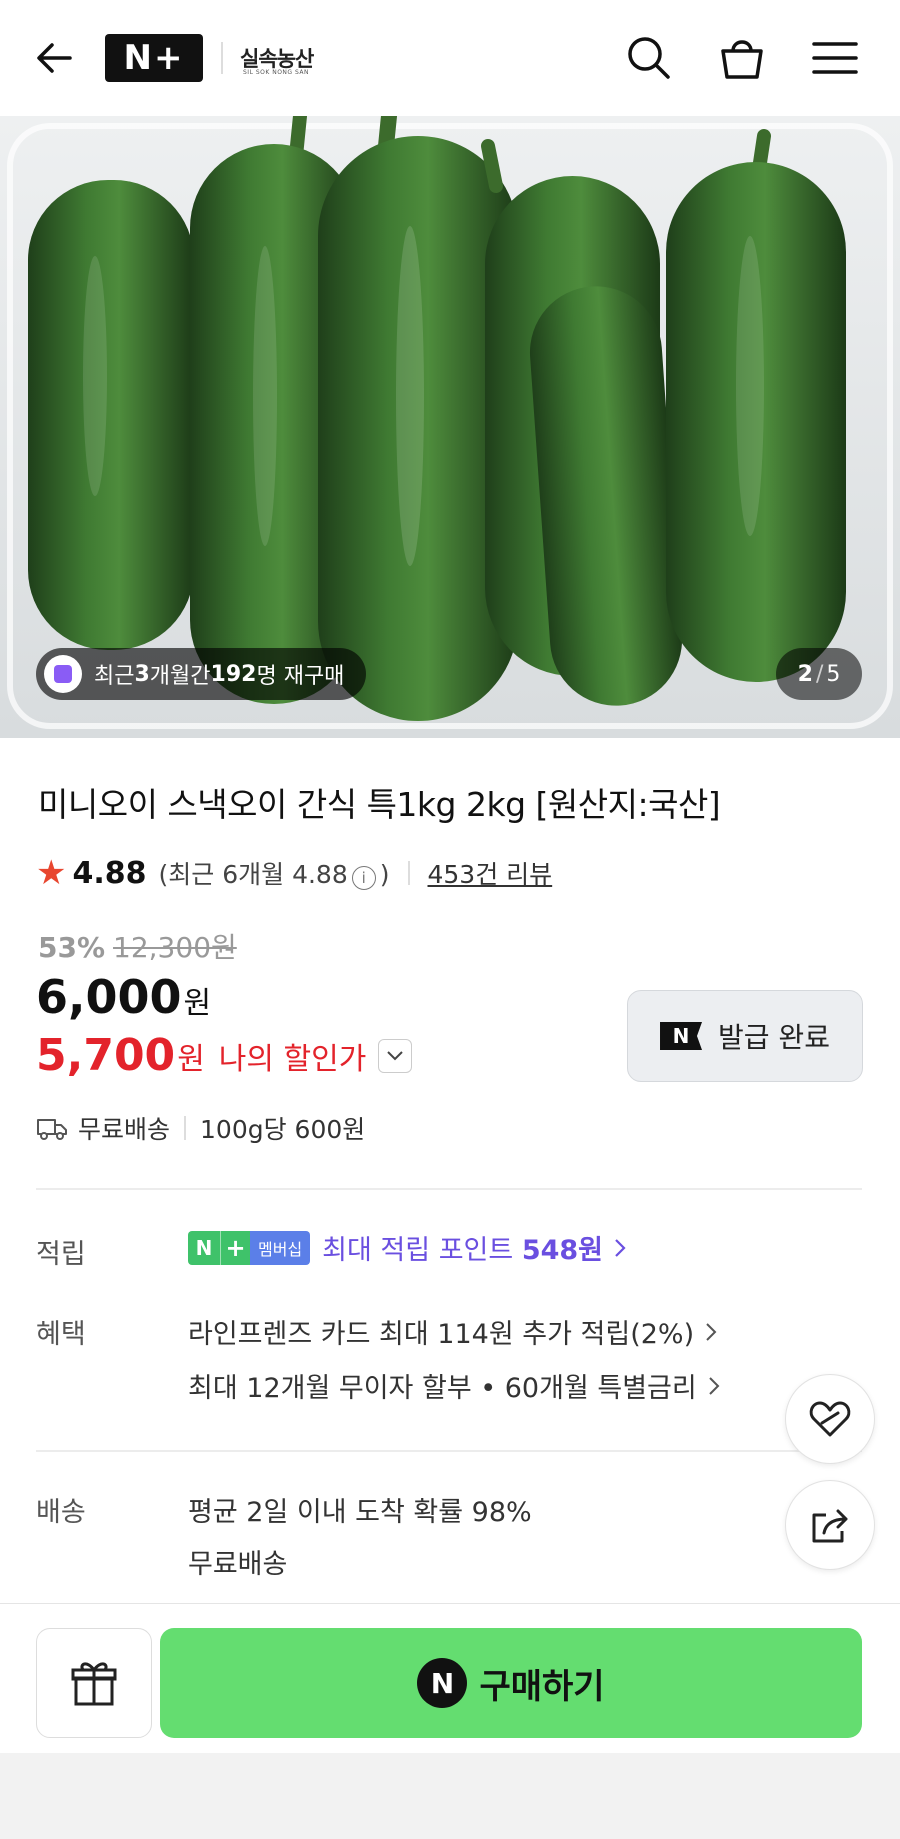 The height and width of the screenshot is (1839, 900). I want to click on reward-row: N + 멤버십 최대 적립 포인트 548원, so click(407, 1247).